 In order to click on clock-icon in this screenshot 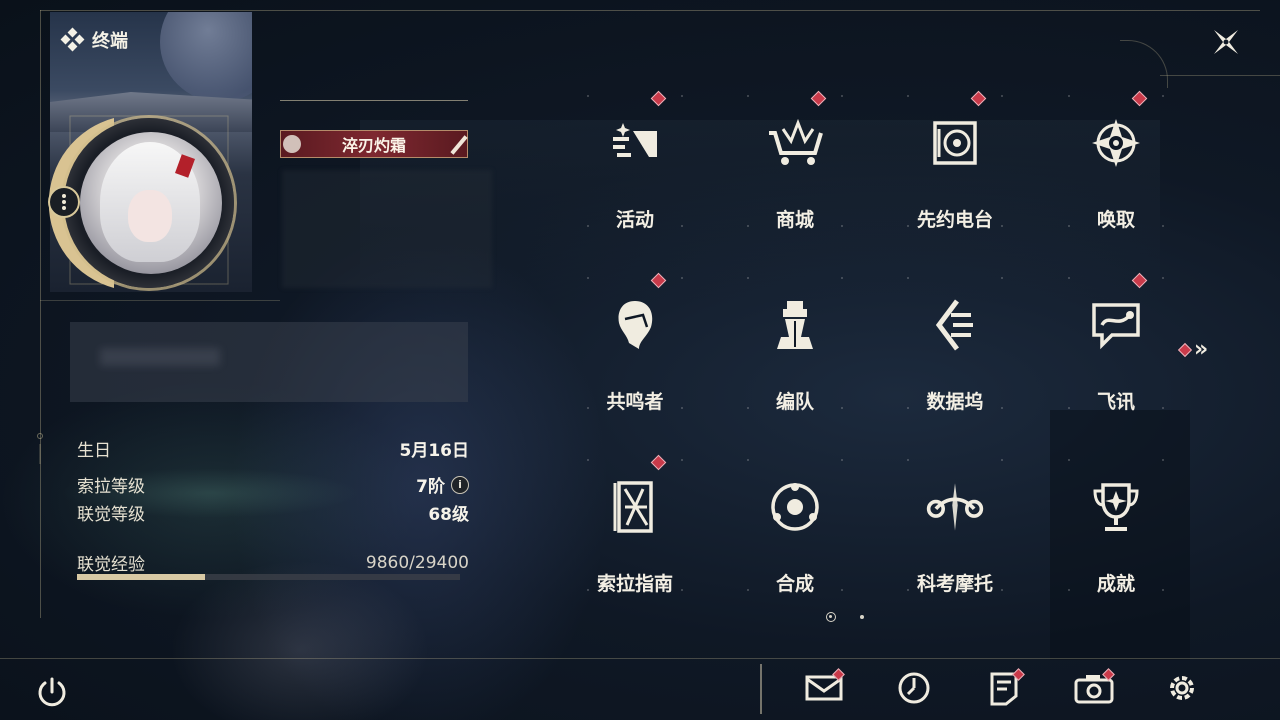, I will do `click(914, 690)`.